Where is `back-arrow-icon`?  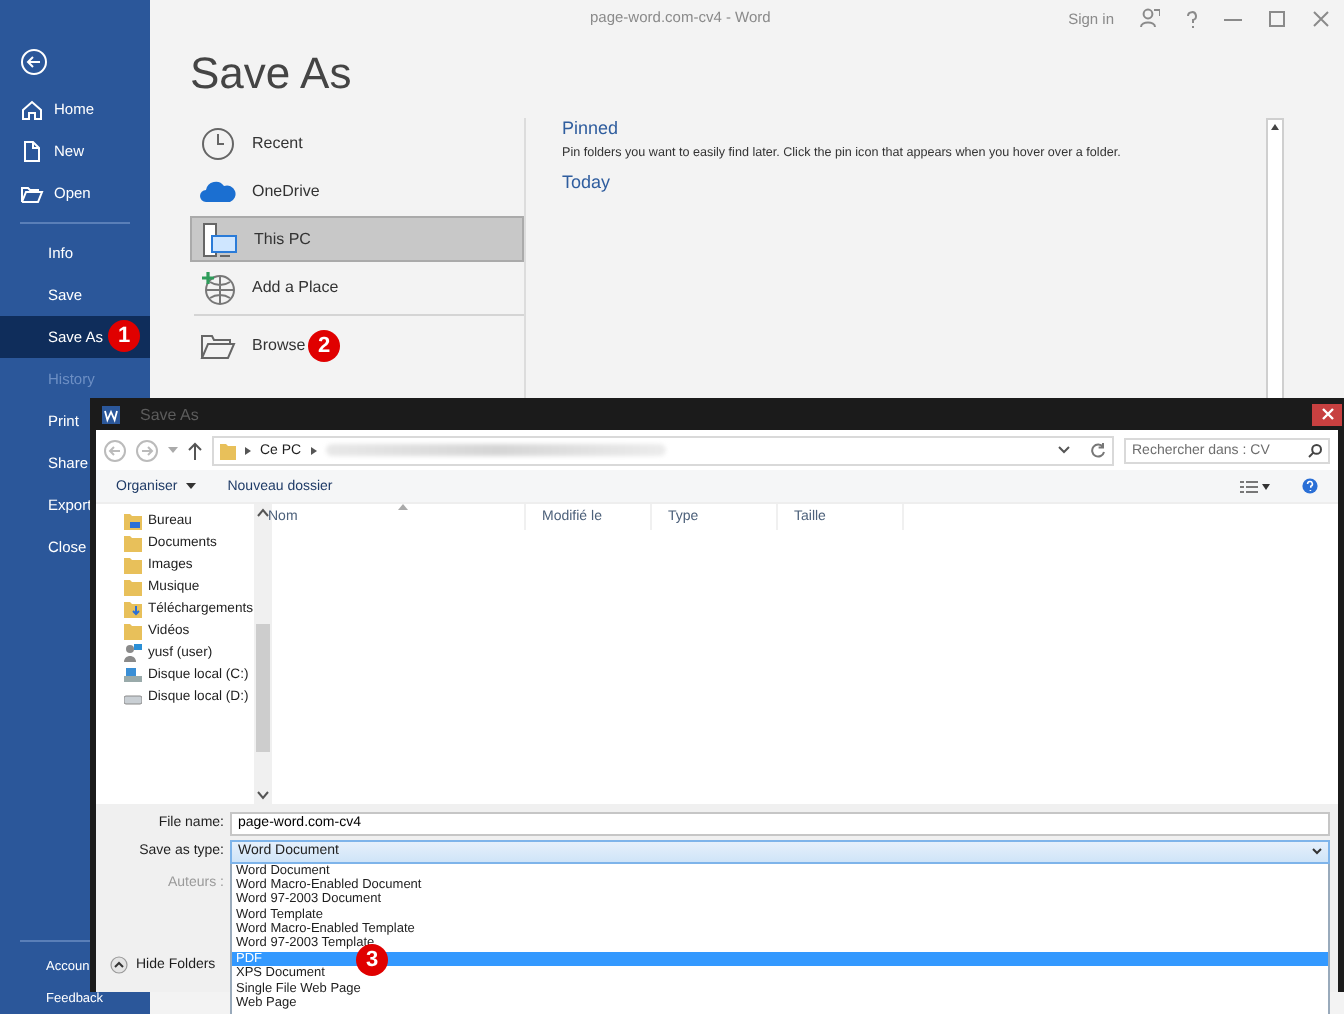
back-arrow-icon is located at coordinates (115, 450).